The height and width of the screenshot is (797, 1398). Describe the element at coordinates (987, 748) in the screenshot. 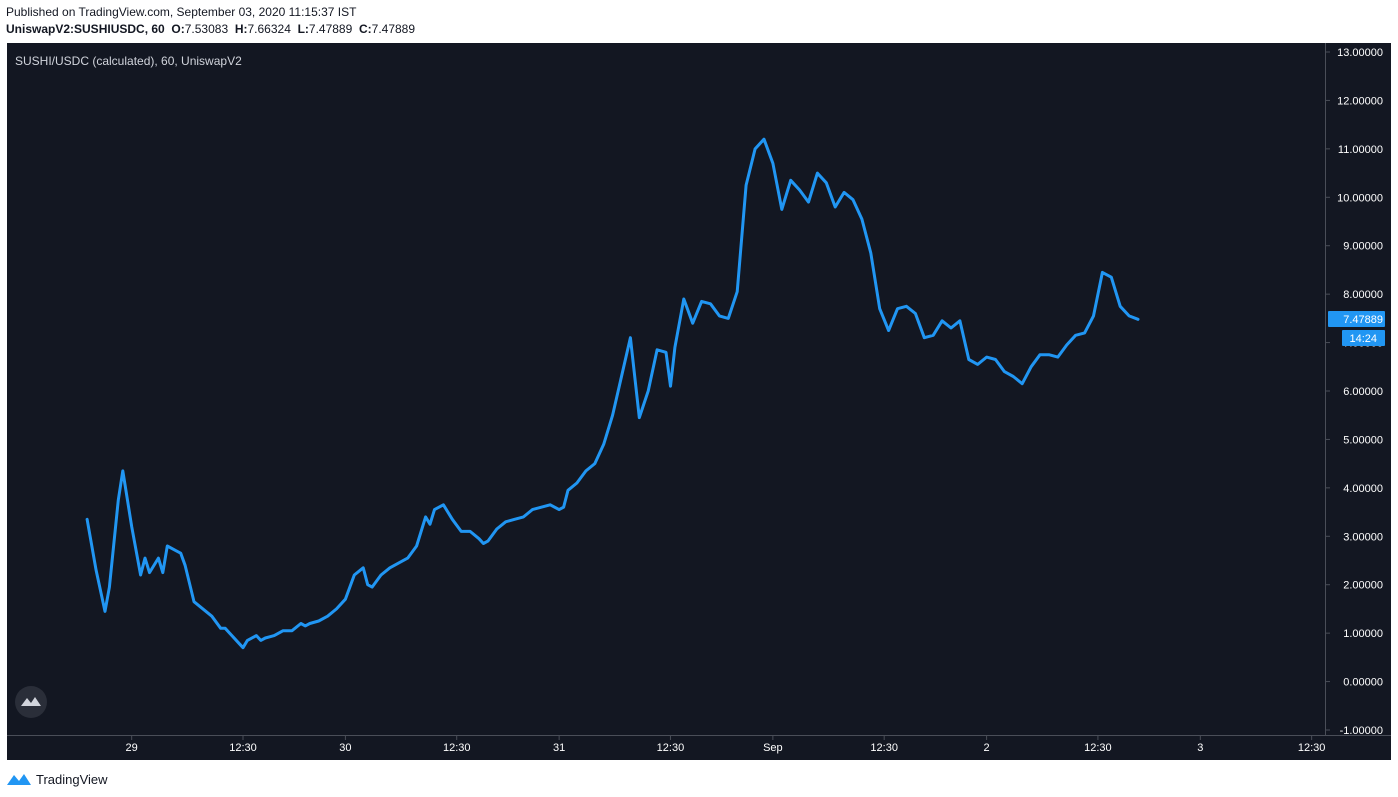

I see `x-tick-label: 2` at that location.